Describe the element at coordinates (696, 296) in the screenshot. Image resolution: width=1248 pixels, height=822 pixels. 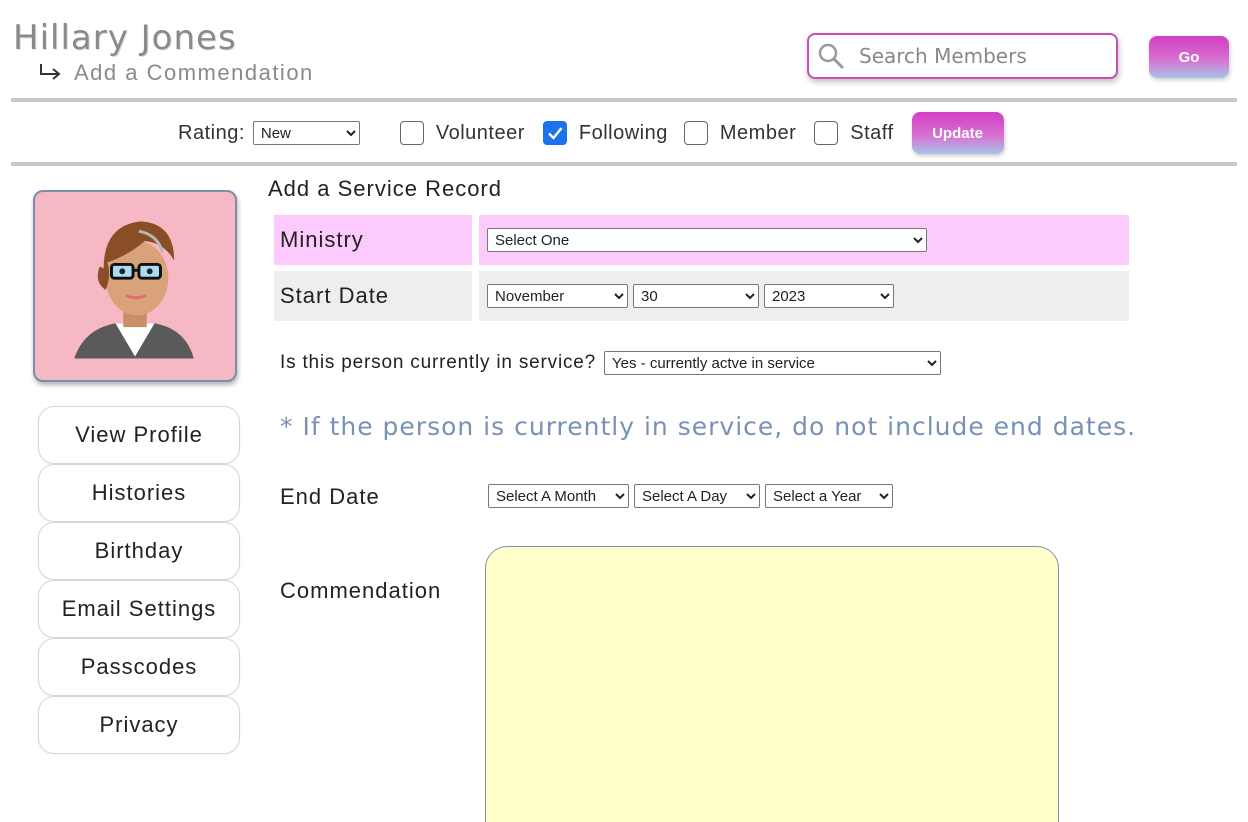
I see `start-day-select: 30` at that location.